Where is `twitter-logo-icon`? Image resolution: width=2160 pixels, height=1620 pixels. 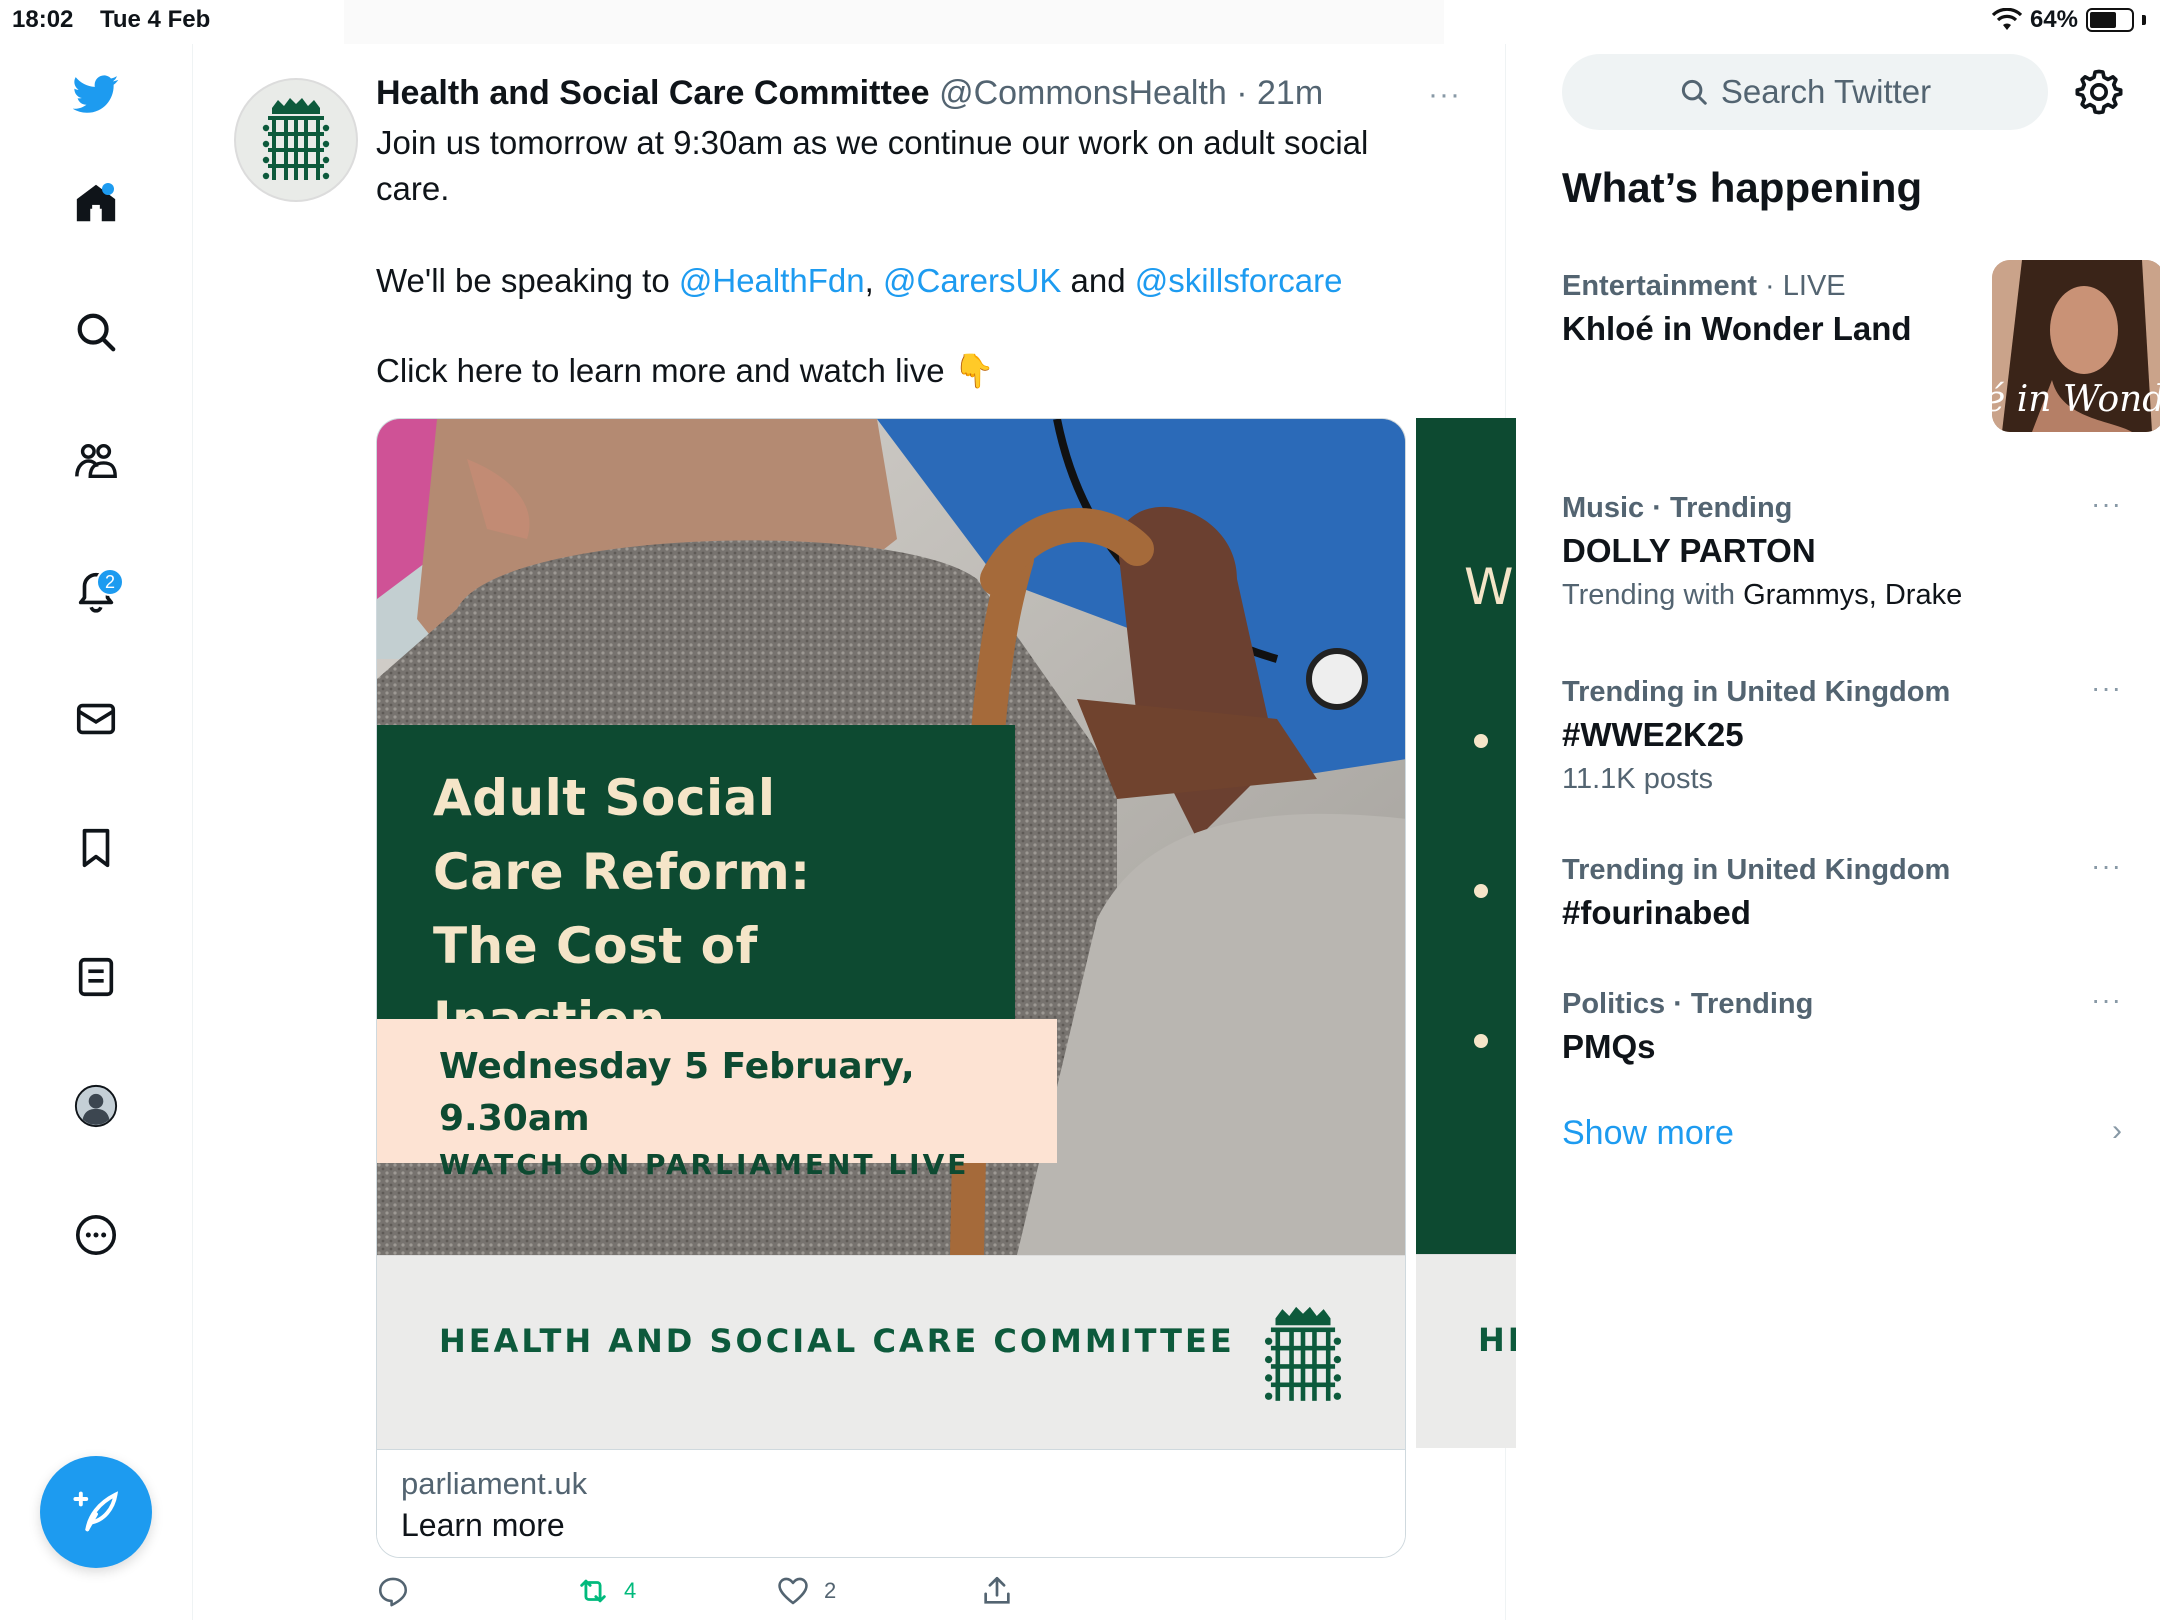
twitter-logo-icon is located at coordinates (96, 94).